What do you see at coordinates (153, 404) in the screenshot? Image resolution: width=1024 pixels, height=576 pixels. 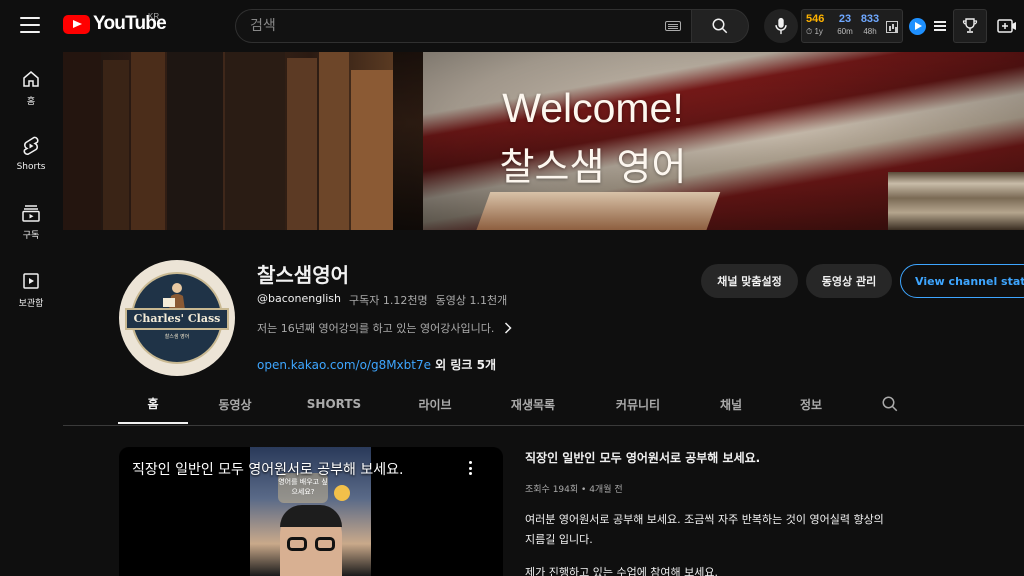 I see `tab-home: 홈` at bounding box center [153, 404].